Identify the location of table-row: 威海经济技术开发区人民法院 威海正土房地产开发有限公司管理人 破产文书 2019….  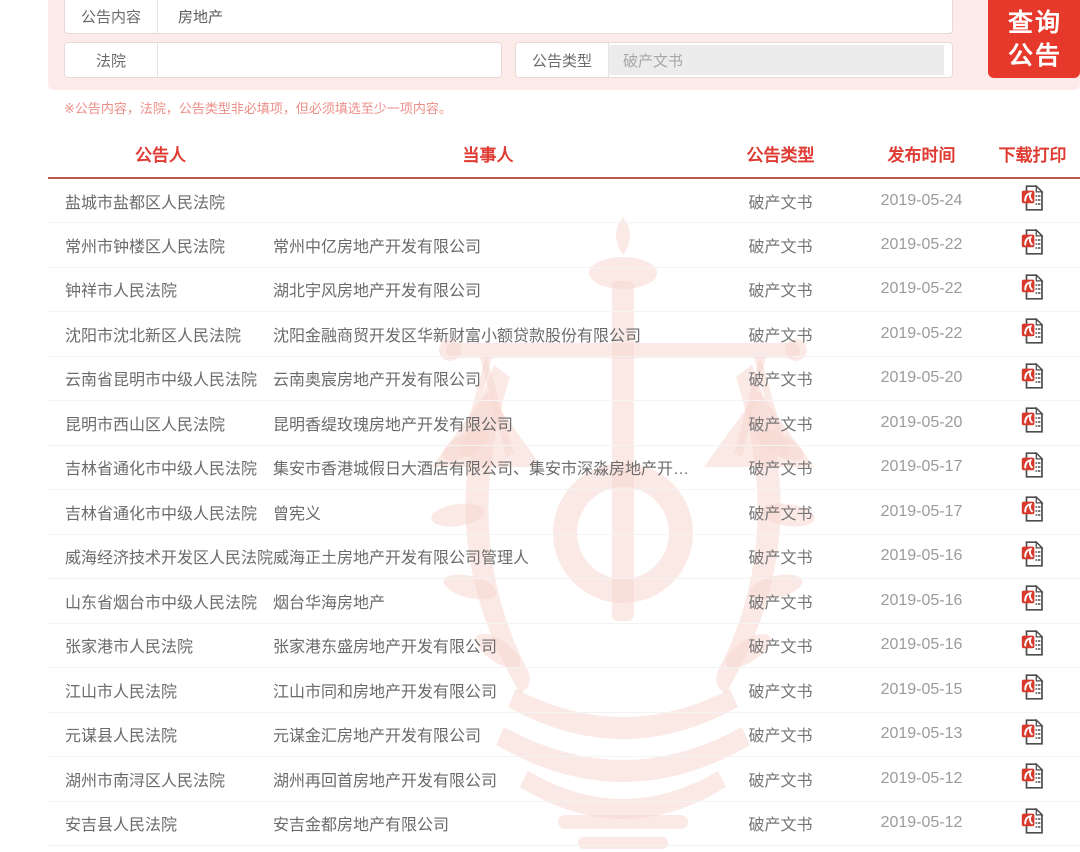
(564, 556).